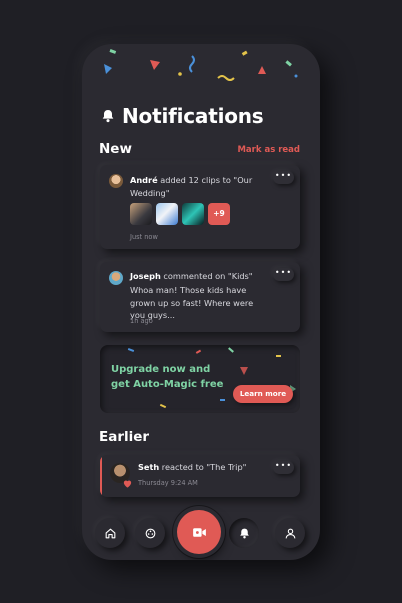 This screenshot has height=603, width=402. I want to click on notification-action: reacted to "The Trip", so click(203, 467).